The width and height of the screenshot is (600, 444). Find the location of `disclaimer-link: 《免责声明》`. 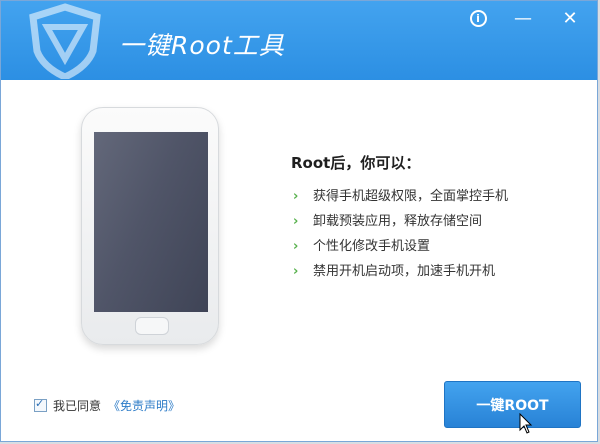

disclaimer-link: 《免责声明》 is located at coordinates (144, 405).